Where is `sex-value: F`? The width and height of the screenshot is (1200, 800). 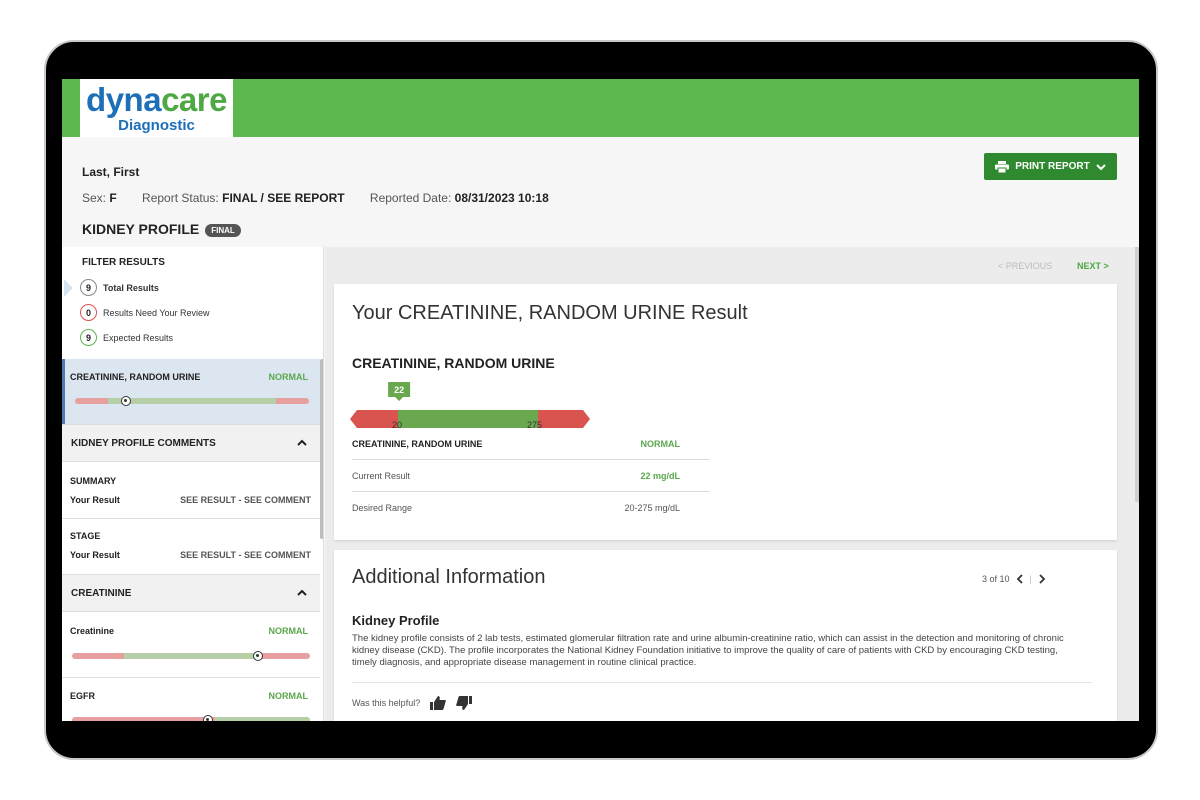 sex-value: F is located at coordinates (113, 198).